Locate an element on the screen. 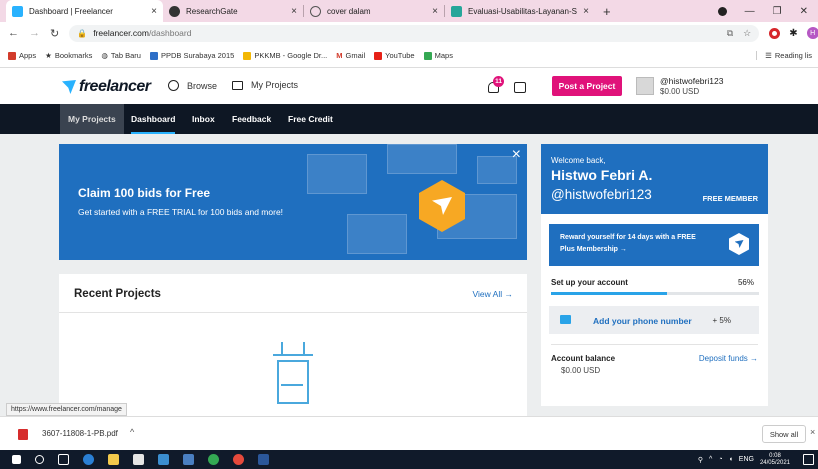 Image resolution: width=818 pixels, height=469 pixels. tab-evaluasi: Evaluasi-Usabilitas-Layanan-Sist × is located at coordinates (520, 11).